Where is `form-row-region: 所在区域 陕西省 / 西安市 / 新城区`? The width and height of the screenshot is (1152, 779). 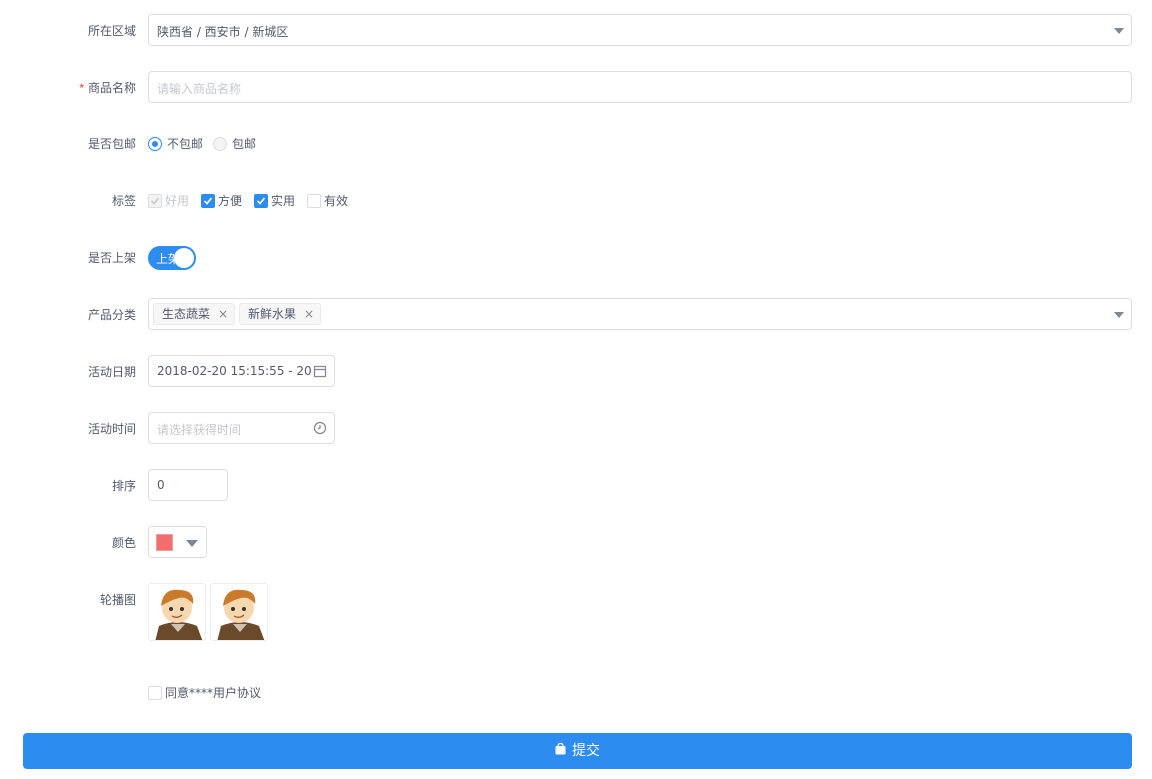 form-row-region: 所在区域 陕西省 / 西安市 / 新城区 is located at coordinates (576, 30).